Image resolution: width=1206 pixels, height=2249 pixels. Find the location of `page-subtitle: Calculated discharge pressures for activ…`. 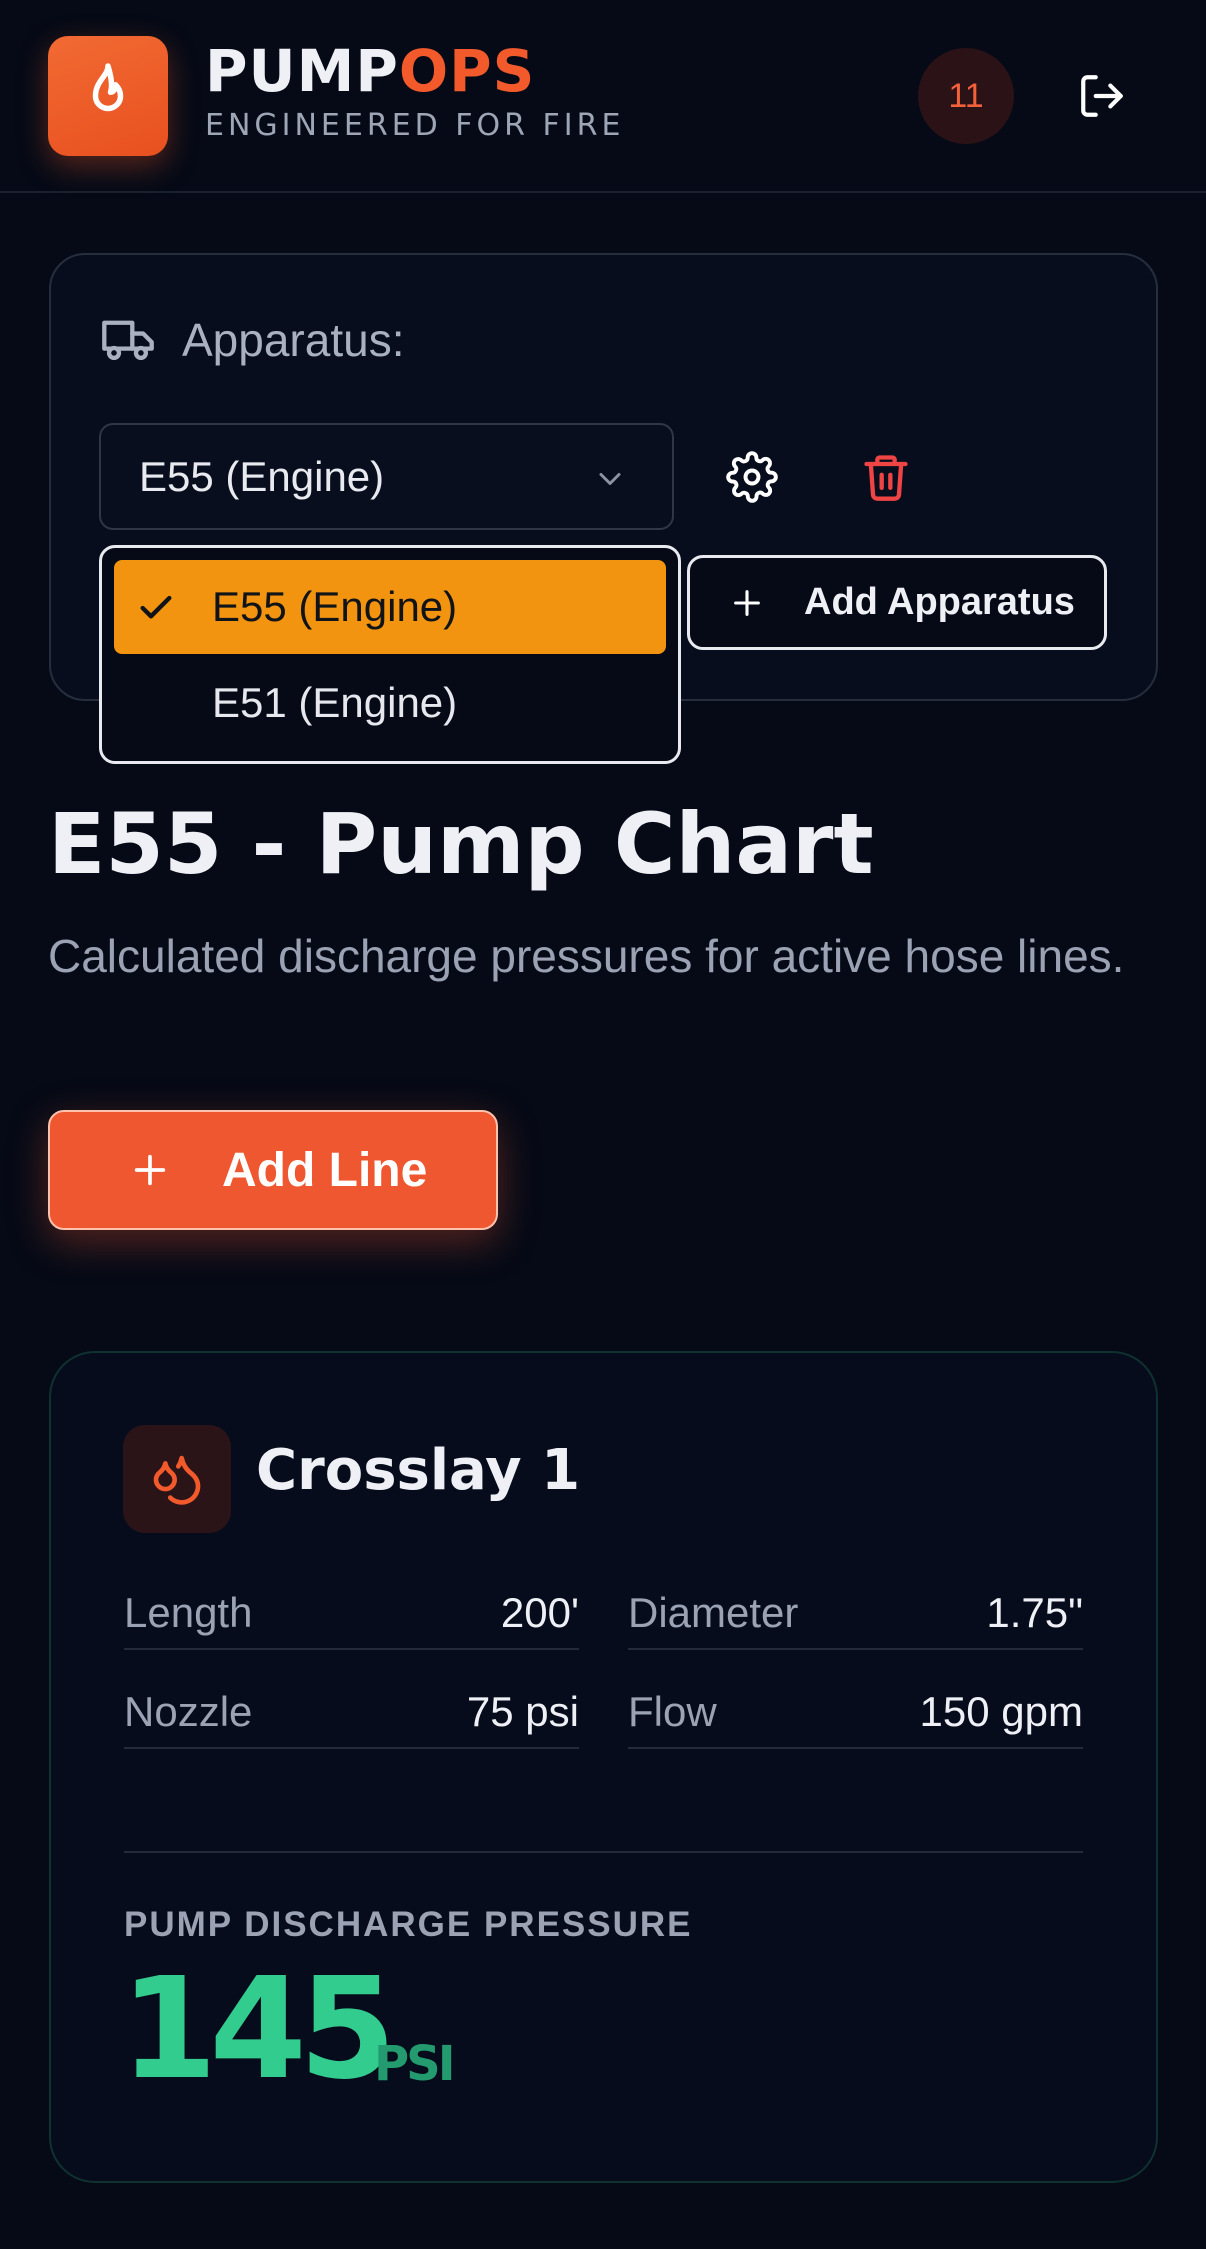

page-subtitle: Calculated discharge pressures for activ… is located at coordinates (586, 956).